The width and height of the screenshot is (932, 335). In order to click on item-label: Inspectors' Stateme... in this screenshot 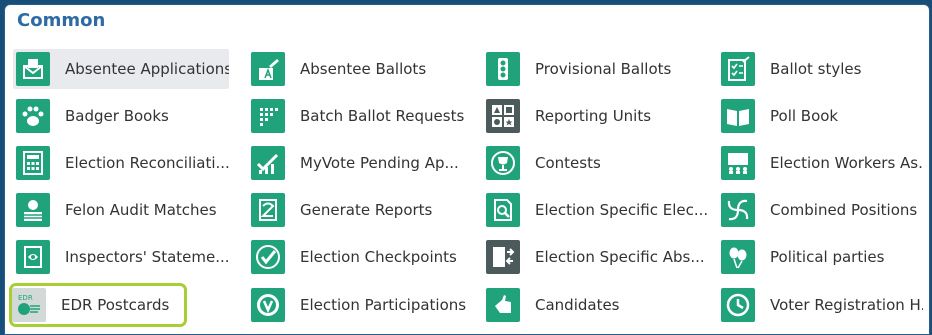, I will do `click(147, 257)`.